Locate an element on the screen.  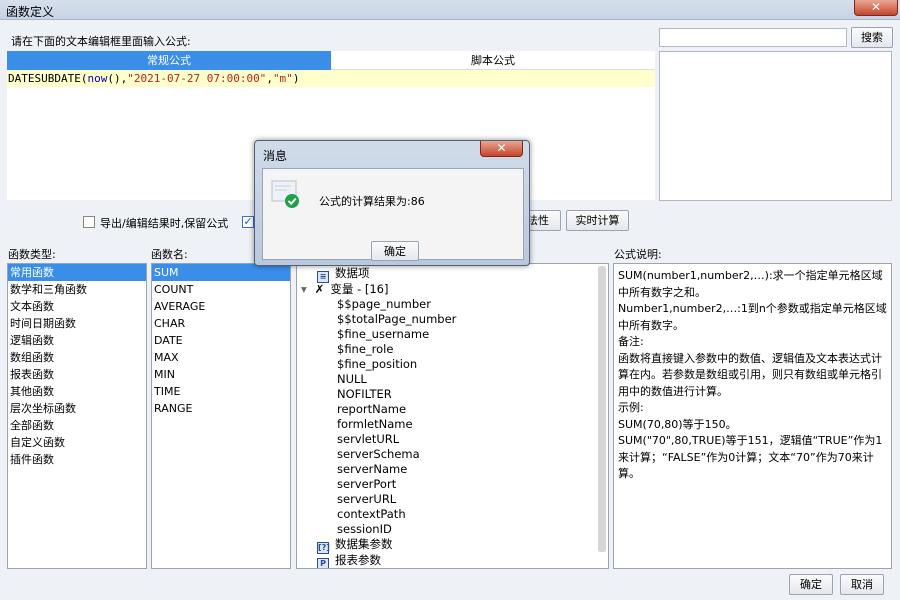
title-bar: 函数定义 ✕ is located at coordinates (450, 10).